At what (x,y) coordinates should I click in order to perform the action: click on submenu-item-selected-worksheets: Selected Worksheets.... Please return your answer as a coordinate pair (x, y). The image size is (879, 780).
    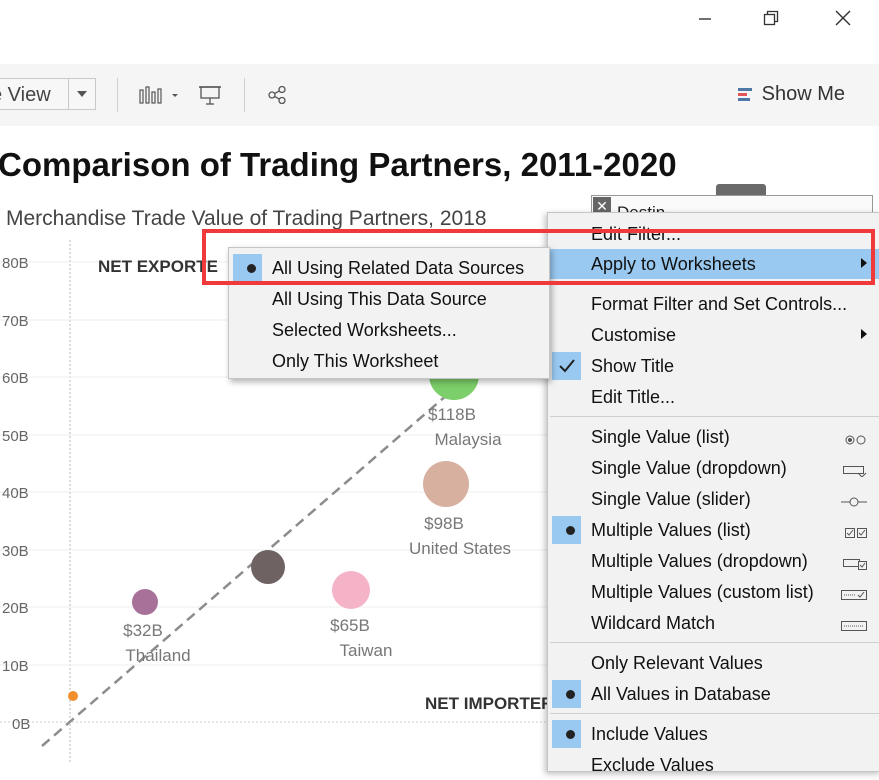
    Looking at the image, I should click on (389, 330).